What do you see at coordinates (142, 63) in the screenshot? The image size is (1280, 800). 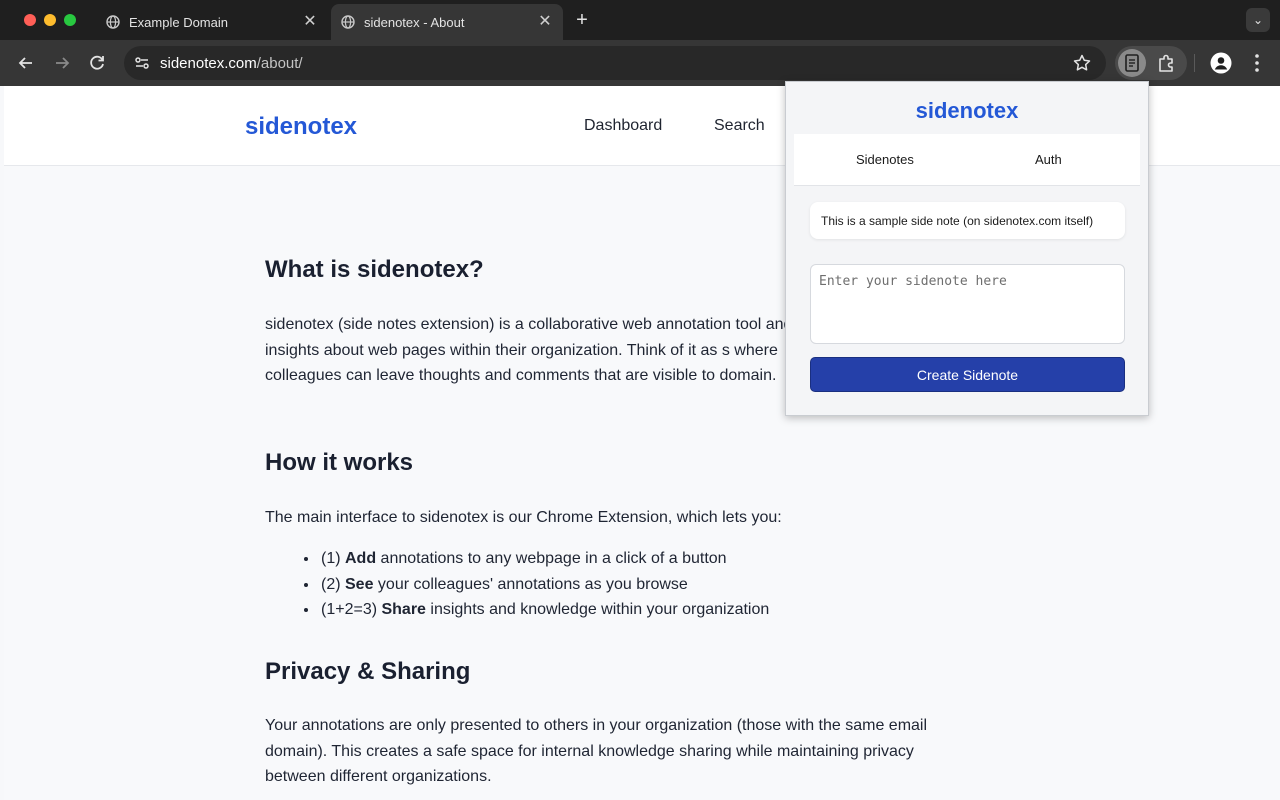 I see `site-info-icon` at bounding box center [142, 63].